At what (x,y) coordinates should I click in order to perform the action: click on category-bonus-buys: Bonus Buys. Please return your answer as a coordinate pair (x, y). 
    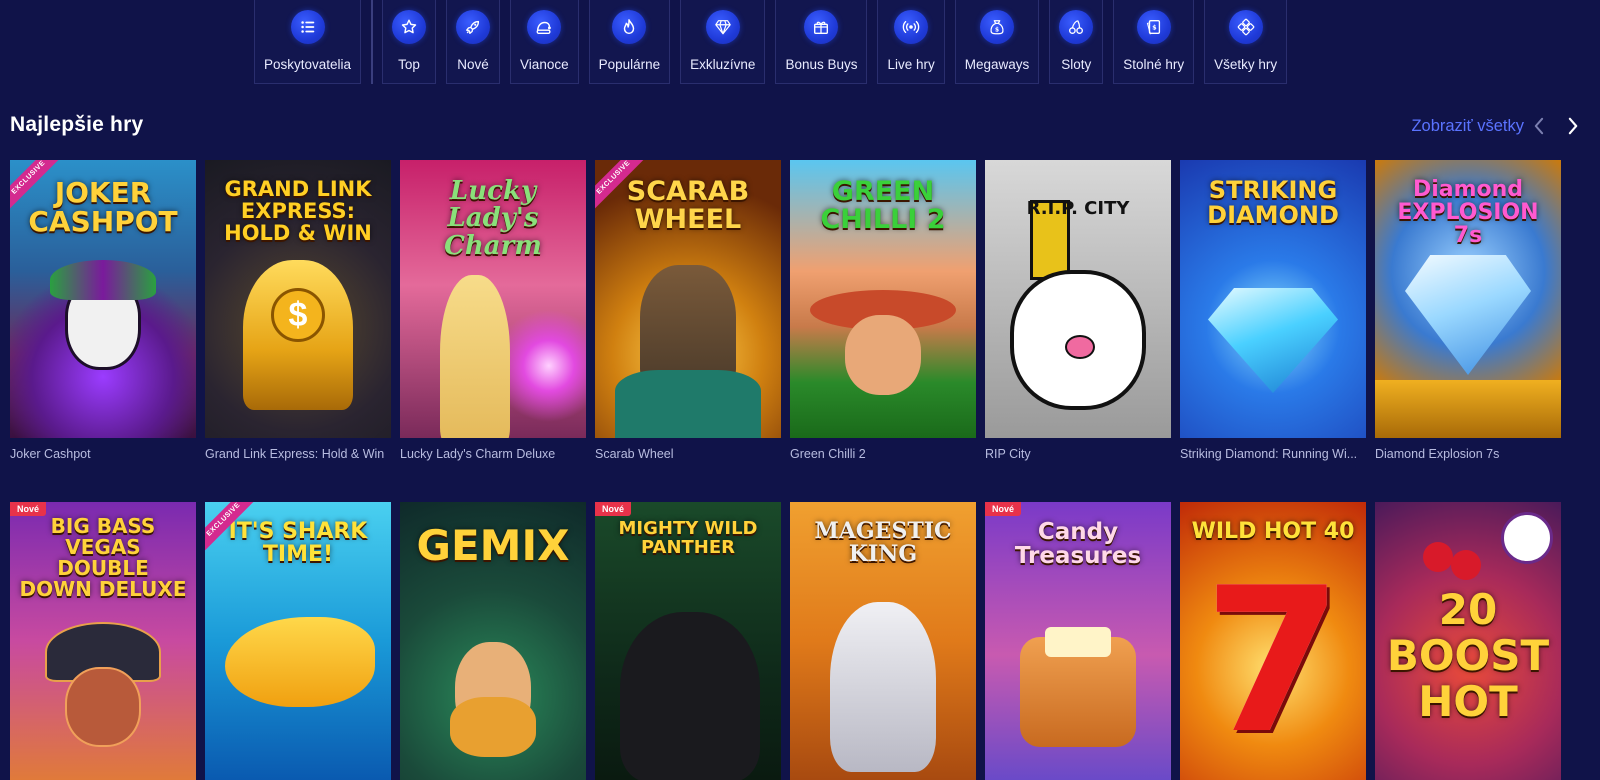
    Looking at the image, I should click on (821, 42).